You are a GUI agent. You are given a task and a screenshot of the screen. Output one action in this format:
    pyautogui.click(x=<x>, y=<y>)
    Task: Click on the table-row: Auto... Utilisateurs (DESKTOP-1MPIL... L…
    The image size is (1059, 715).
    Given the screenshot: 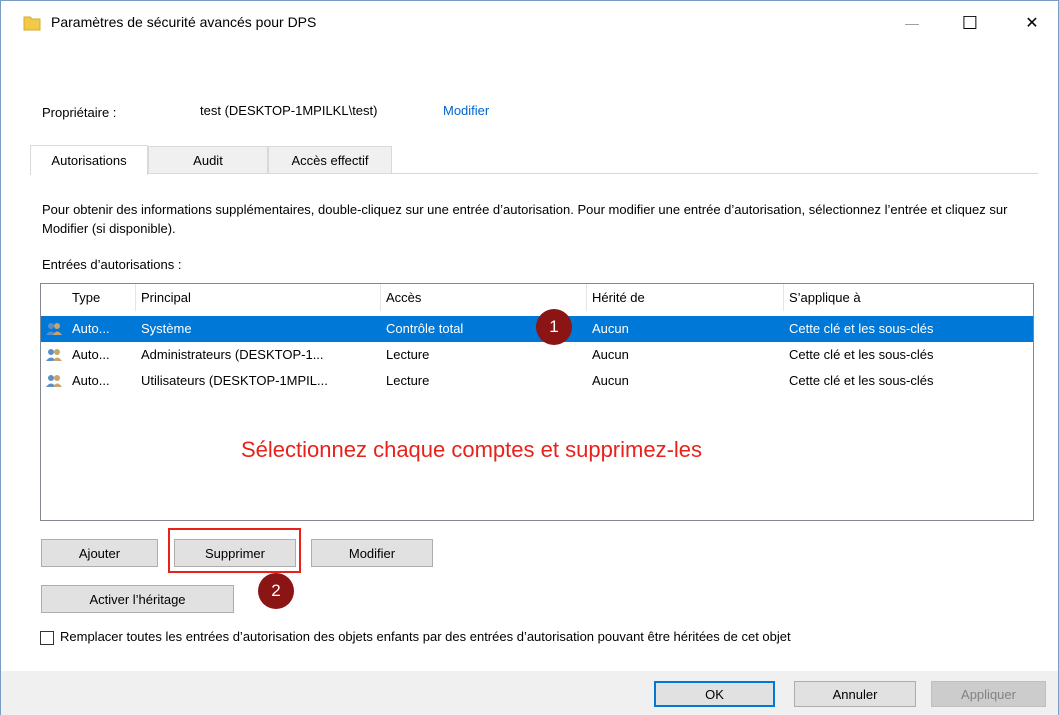 What is the action you would take?
    pyautogui.click(x=537, y=381)
    